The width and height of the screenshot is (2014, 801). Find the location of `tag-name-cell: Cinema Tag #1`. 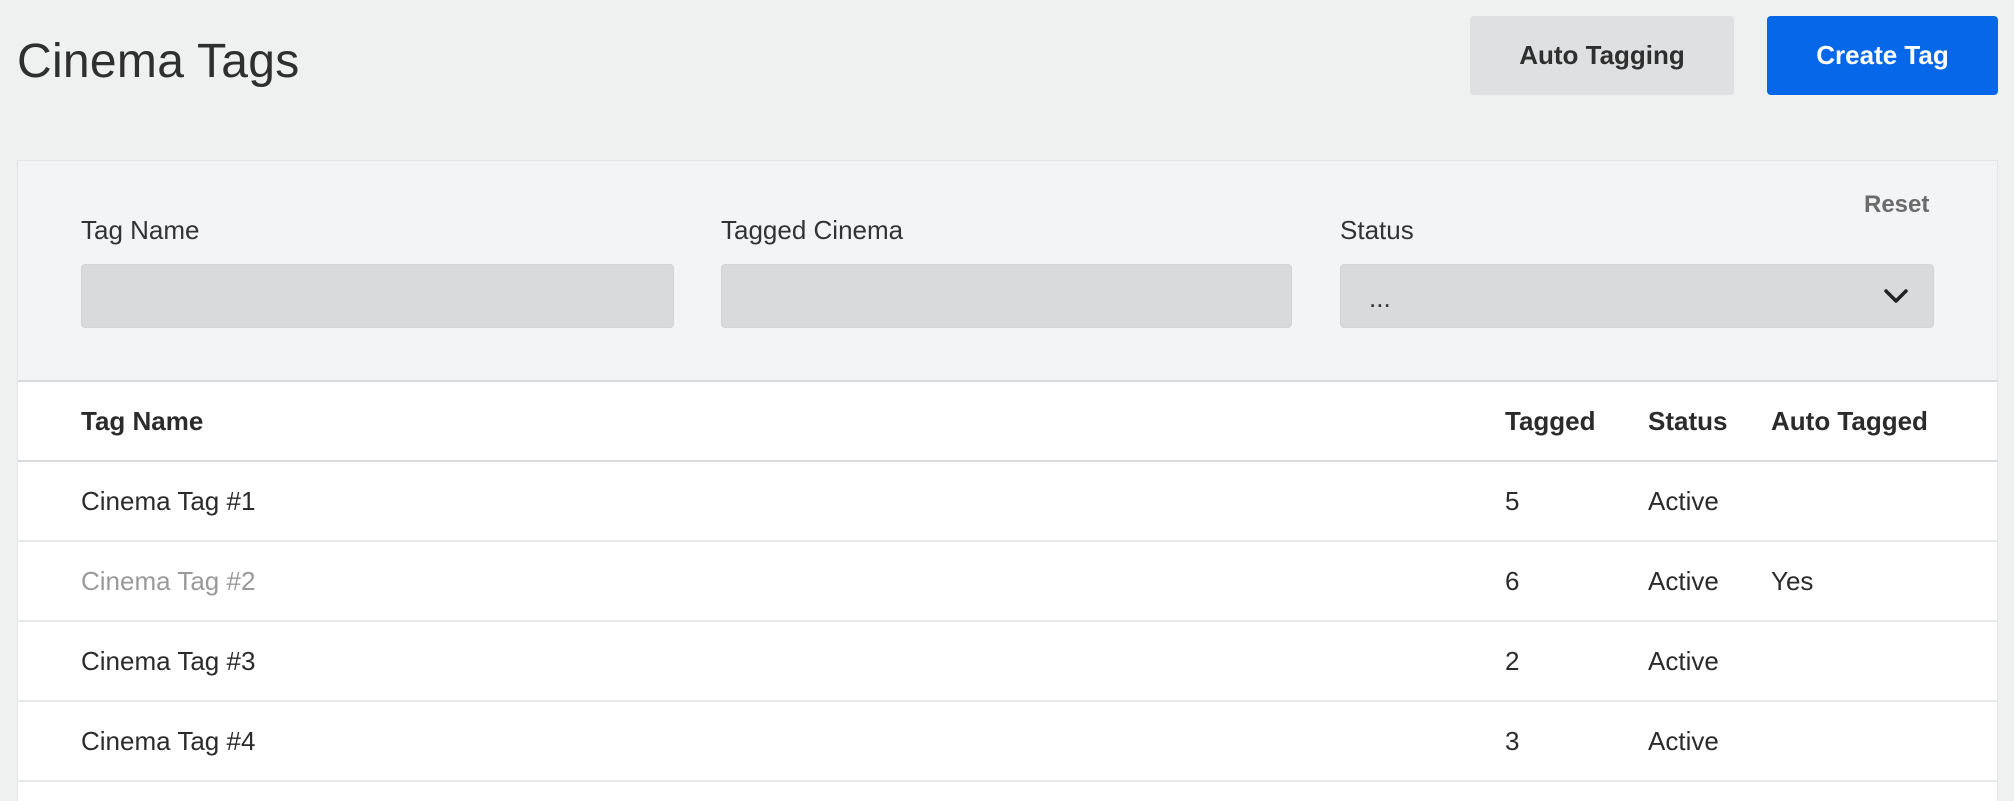

tag-name-cell: Cinema Tag #1 is located at coordinates (168, 501).